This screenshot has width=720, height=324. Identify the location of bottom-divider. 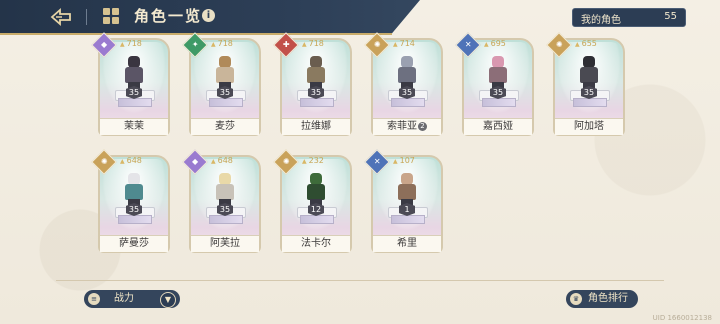
(360, 280).